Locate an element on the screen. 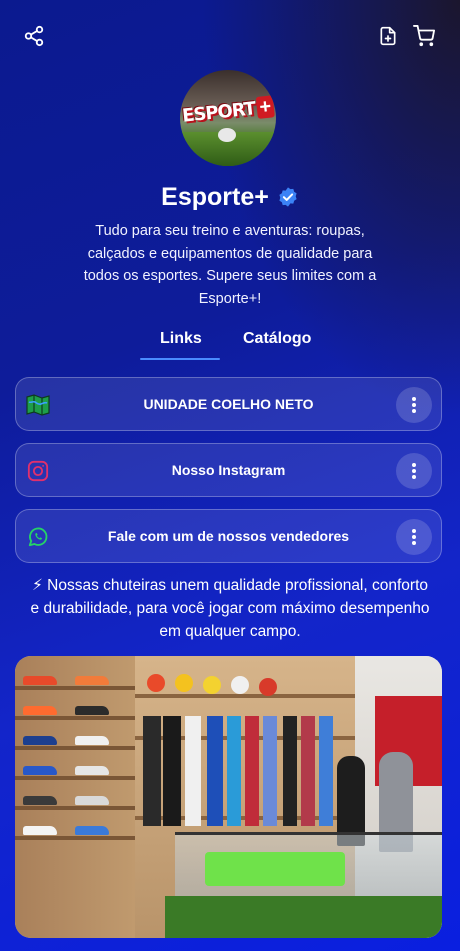 This screenshot has height=951, width=460. top-bar is located at coordinates (230, 36).